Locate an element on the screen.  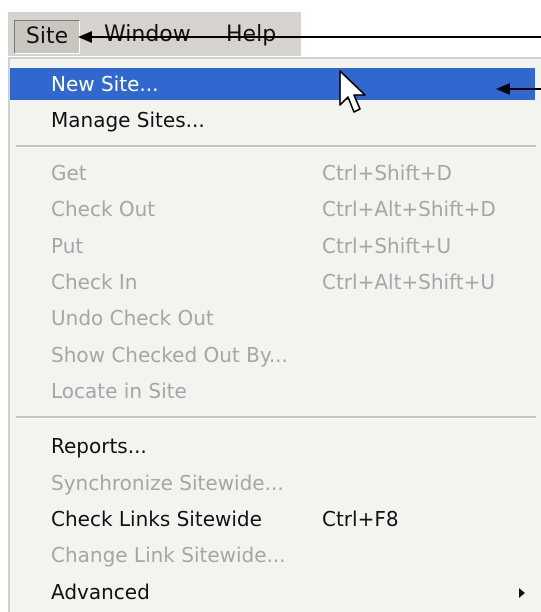
menu-item-shortcut: Ctrl+F8 is located at coordinates (360, 519).